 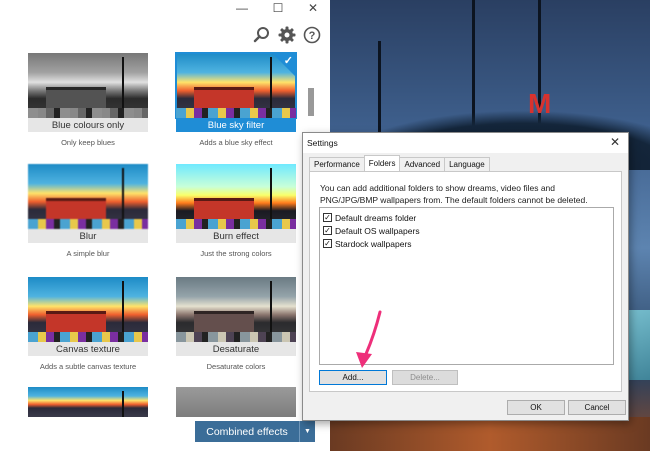 What do you see at coordinates (88, 142) in the screenshot?
I see `effect-description: Only keep blues` at bounding box center [88, 142].